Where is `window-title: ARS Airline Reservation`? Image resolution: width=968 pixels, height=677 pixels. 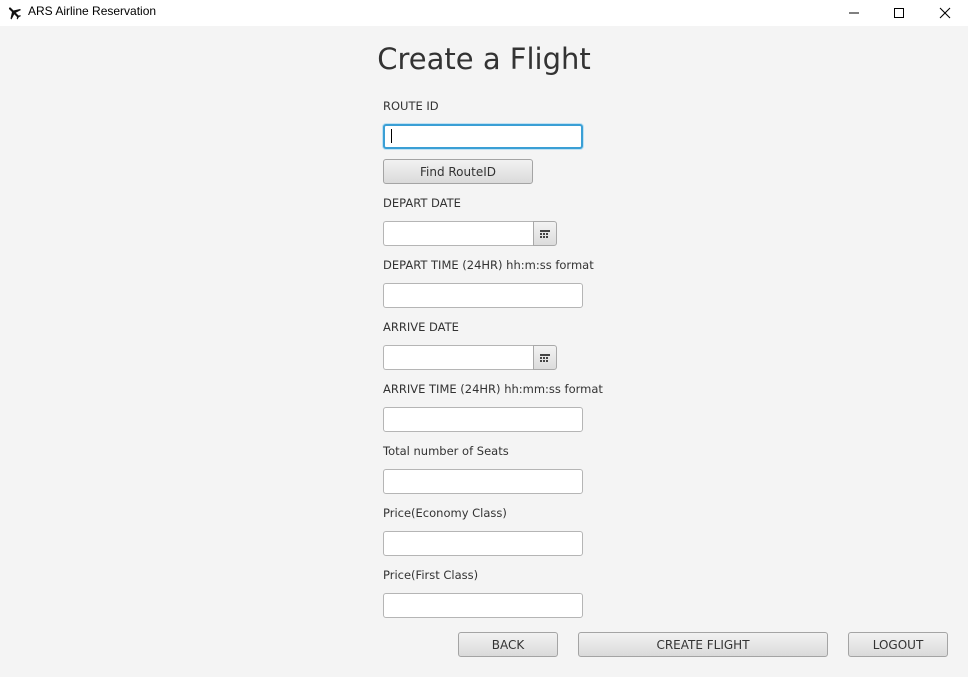 window-title: ARS Airline Reservation is located at coordinates (92, 11).